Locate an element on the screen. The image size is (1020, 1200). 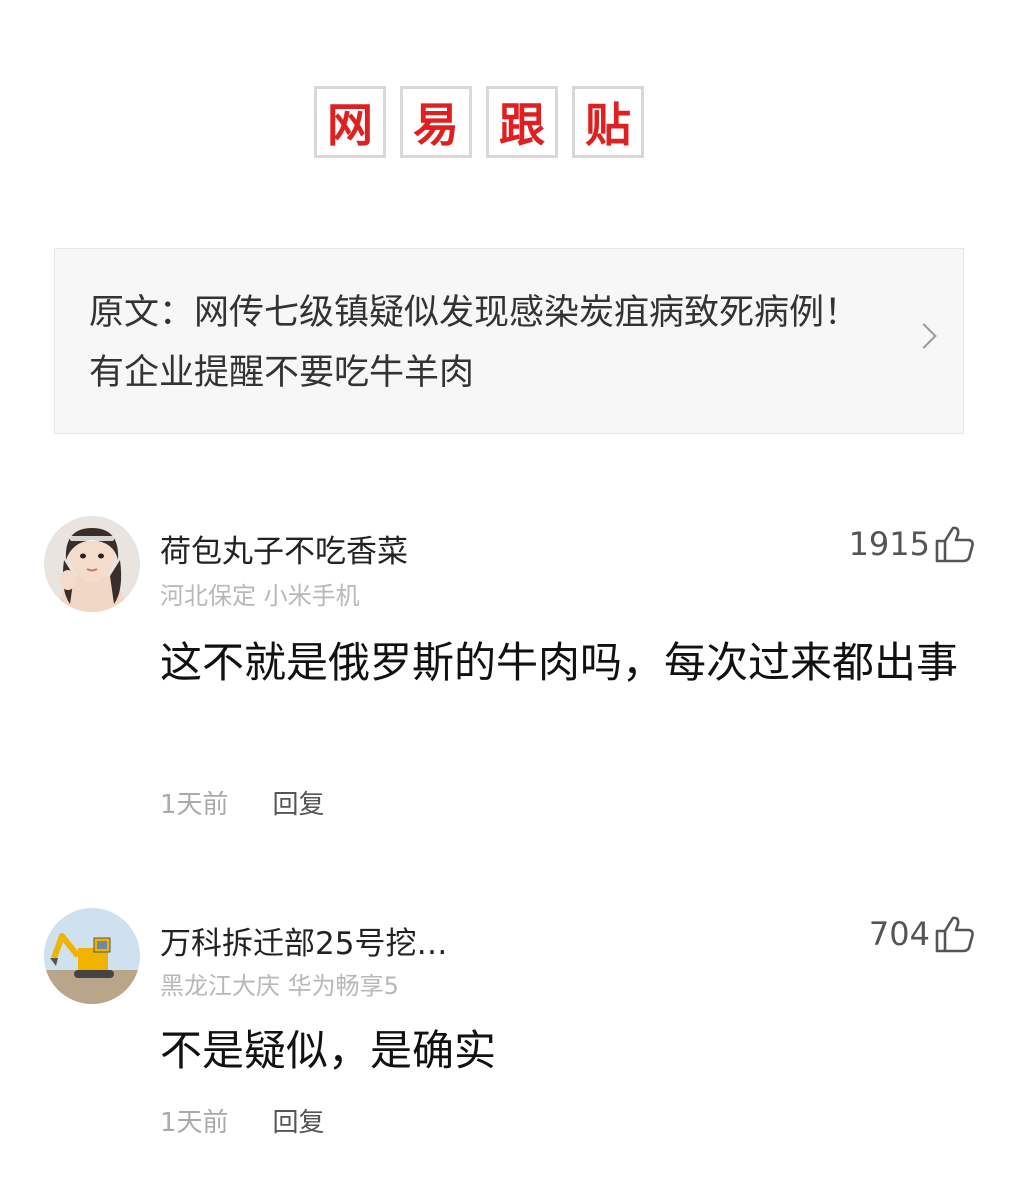
article-prefix: 原文： is located at coordinates (142, 313).